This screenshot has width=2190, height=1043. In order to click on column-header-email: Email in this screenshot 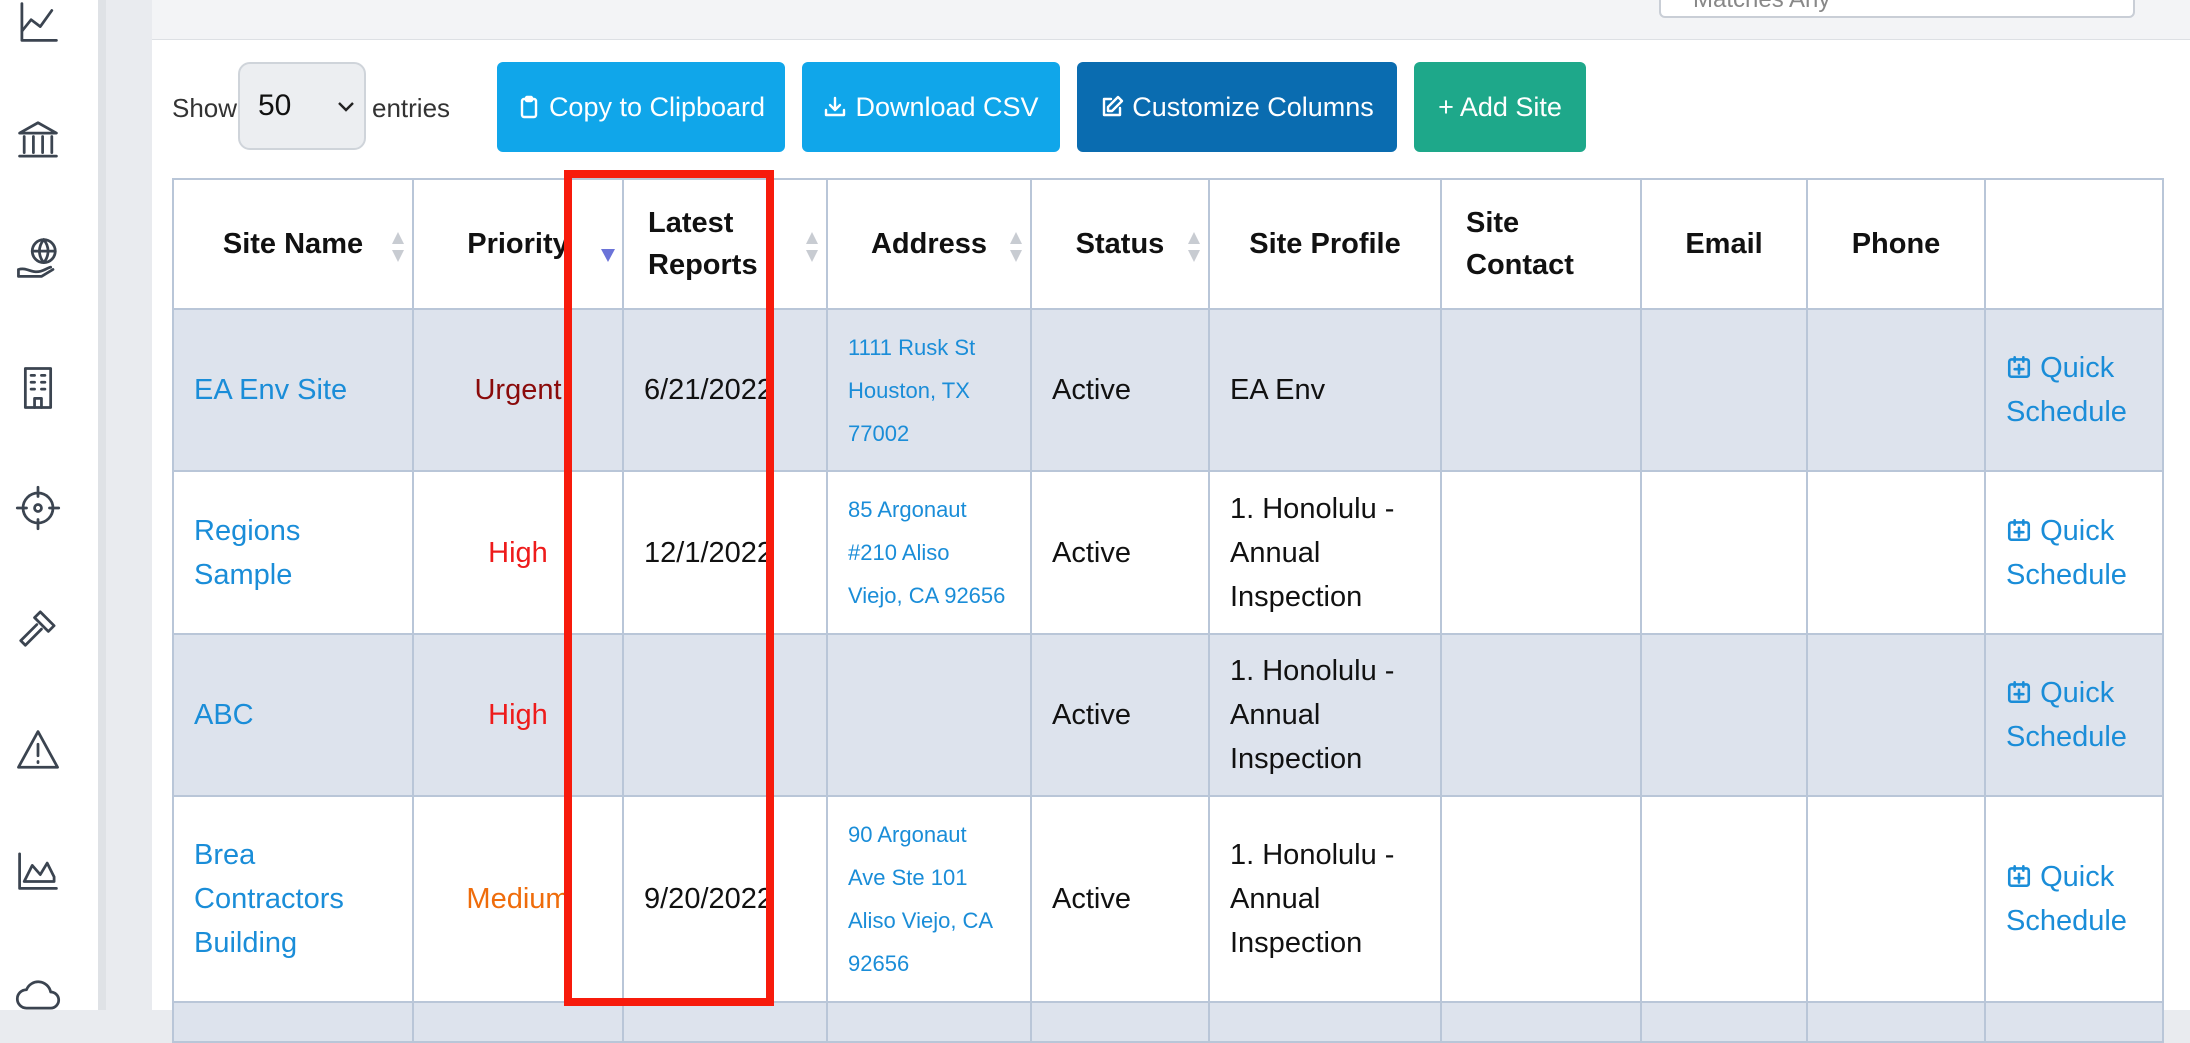, I will do `click(1724, 244)`.